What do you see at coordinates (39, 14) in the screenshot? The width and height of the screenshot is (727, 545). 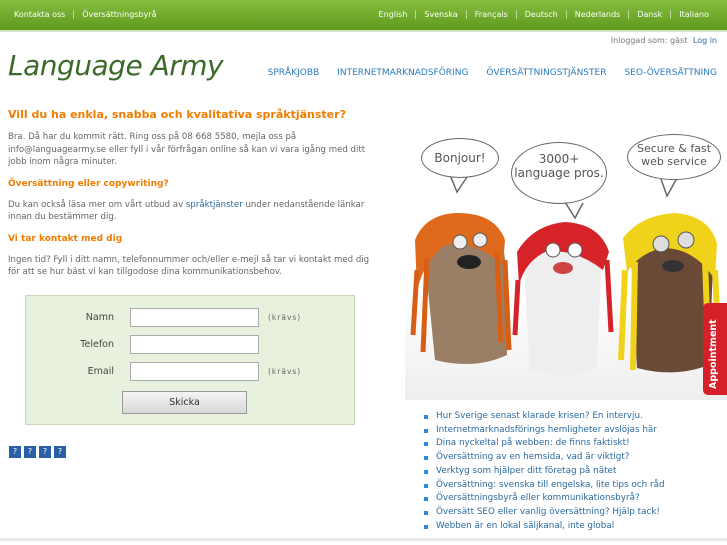 I see `contact-link: Kontakta oss` at bounding box center [39, 14].